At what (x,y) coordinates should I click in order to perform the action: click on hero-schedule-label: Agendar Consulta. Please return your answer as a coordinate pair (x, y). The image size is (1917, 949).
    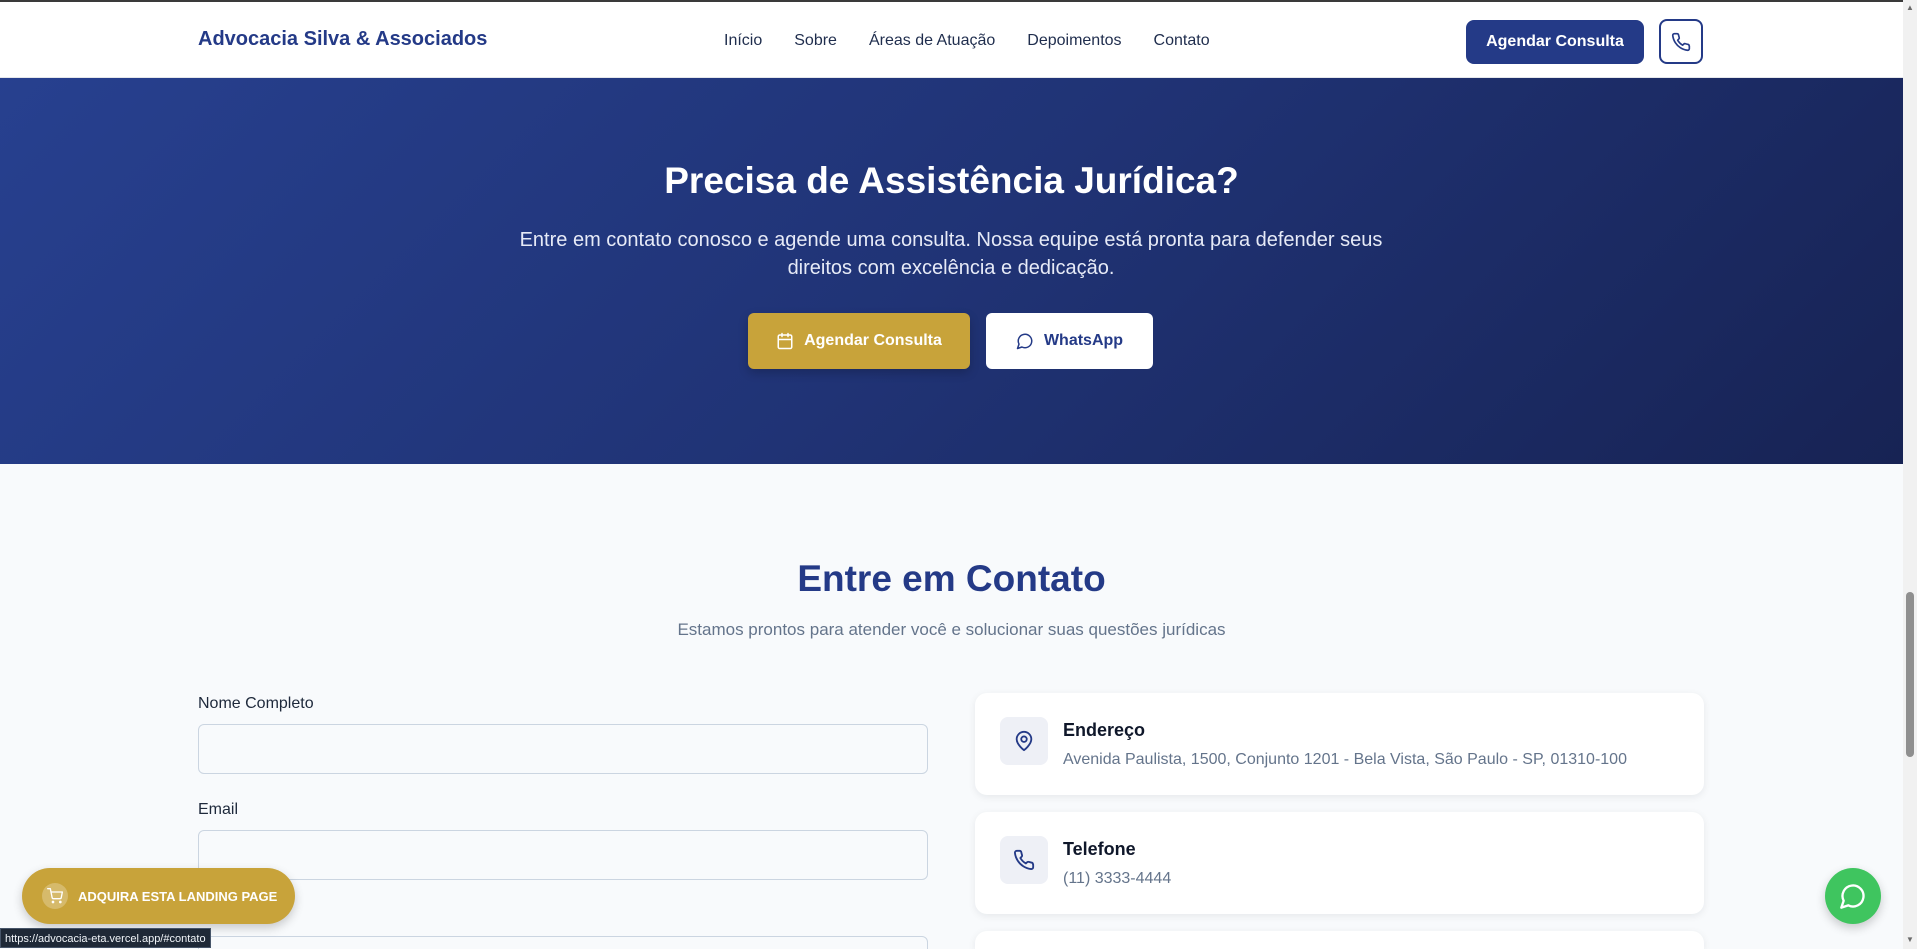
    Looking at the image, I should click on (873, 340).